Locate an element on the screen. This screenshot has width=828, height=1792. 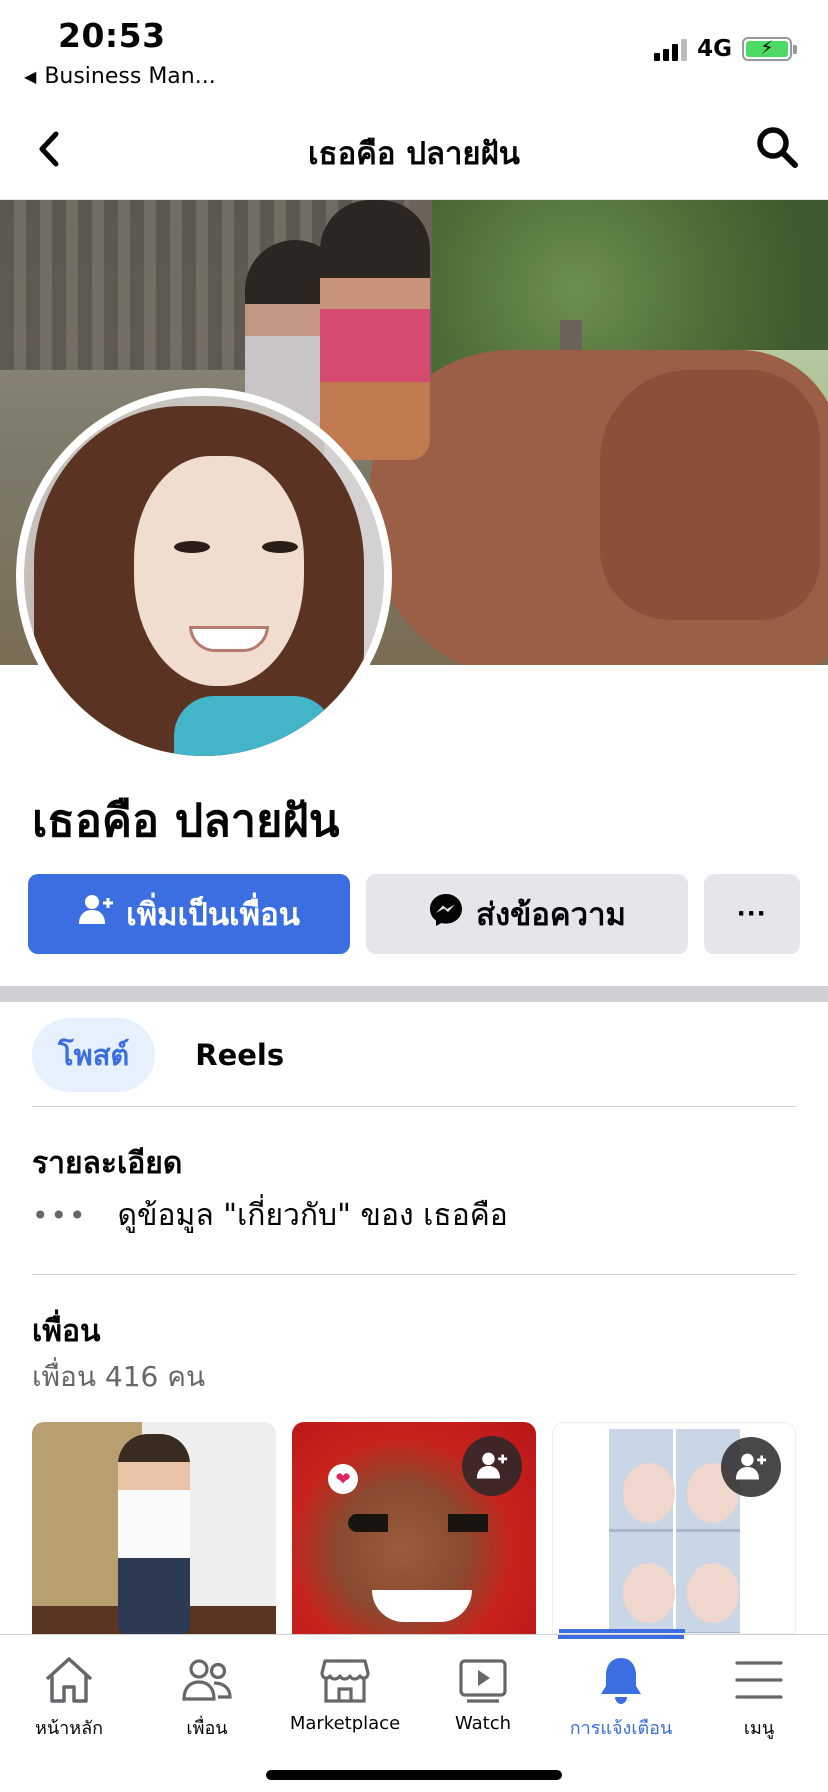
nav-notifications: การแจ้งเตือน is located at coordinates (621, 1697).